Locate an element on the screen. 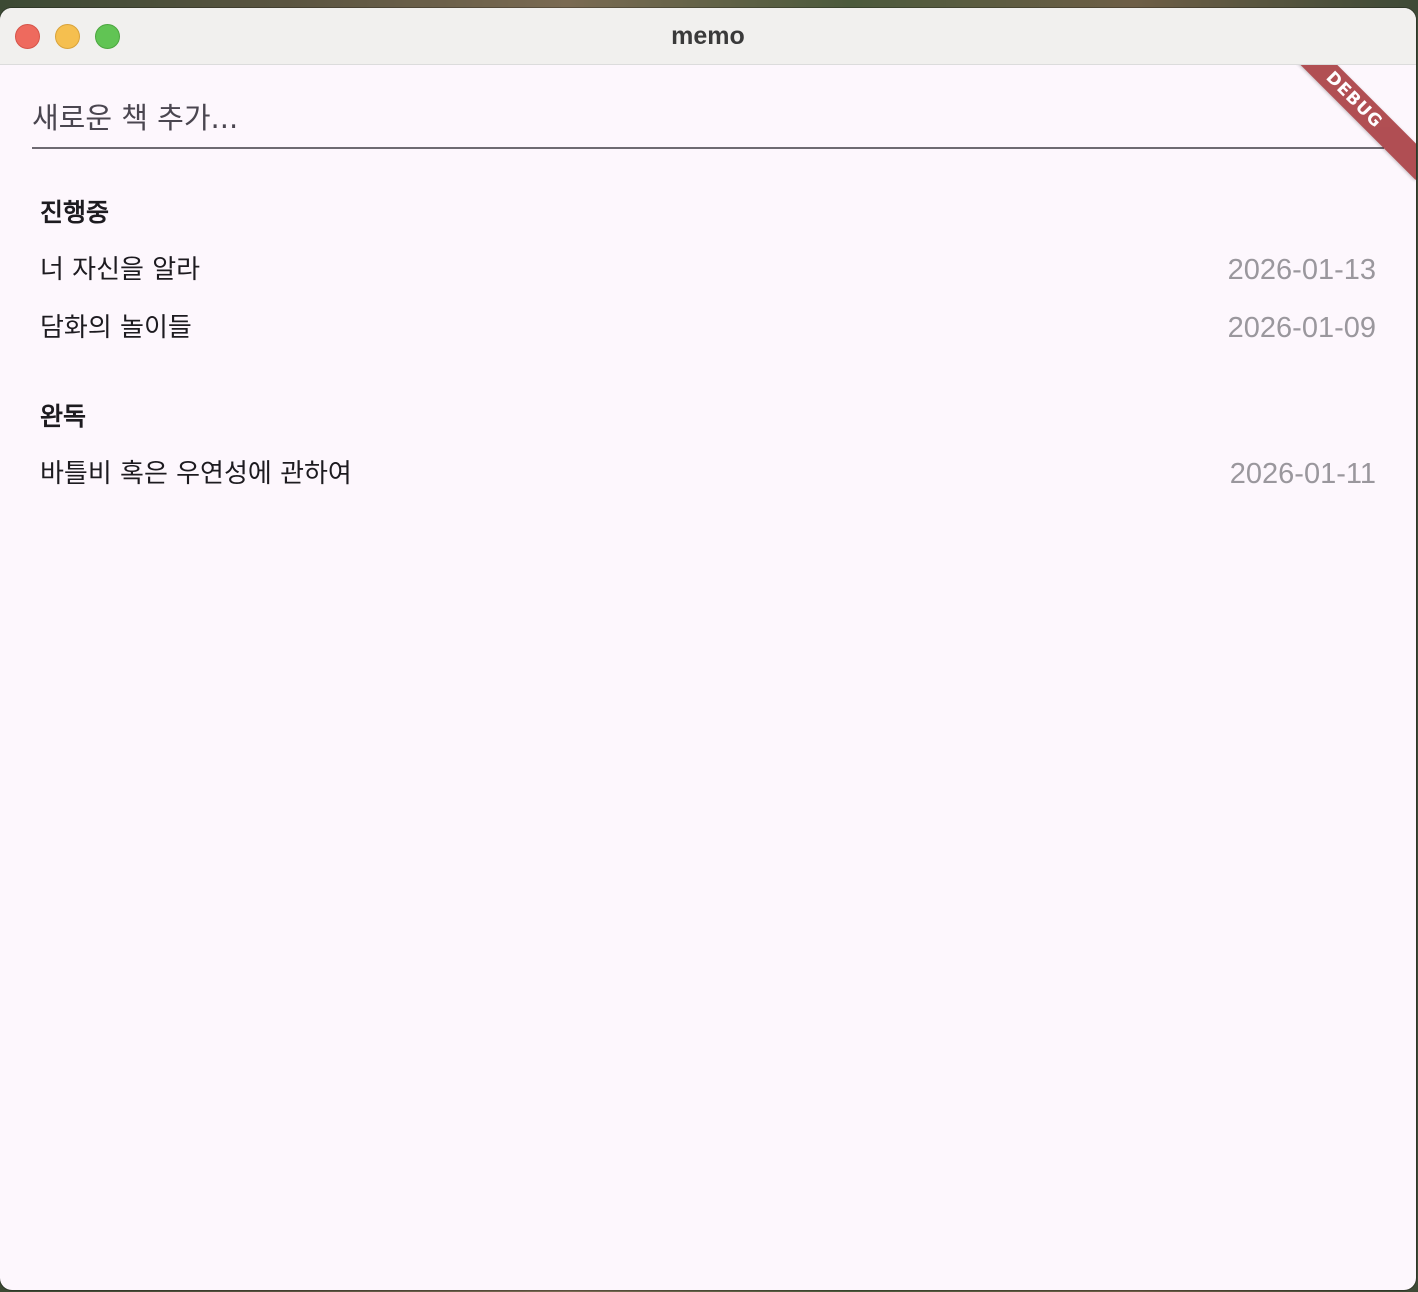  book-list-item: 담화의 놀이들 2026-01-09 is located at coordinates (708, 328).